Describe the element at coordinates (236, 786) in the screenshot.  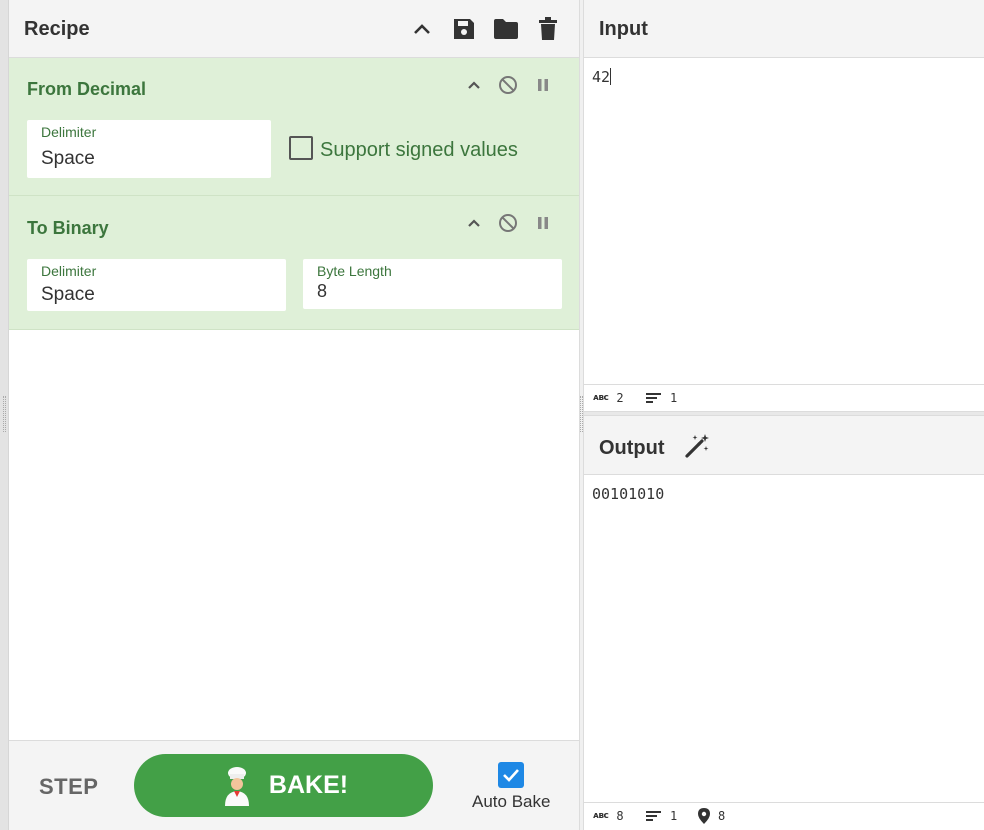
I see `chef-icon` at that location.